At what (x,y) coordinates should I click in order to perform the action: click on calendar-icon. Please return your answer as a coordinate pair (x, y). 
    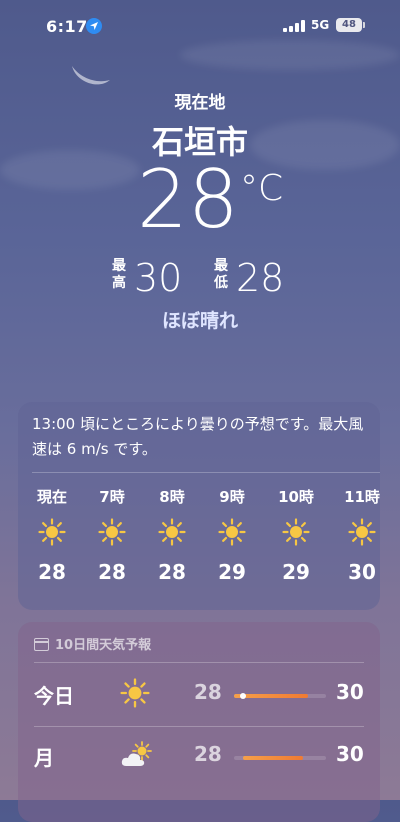
    Looking at the image, I should click on (41, 644).